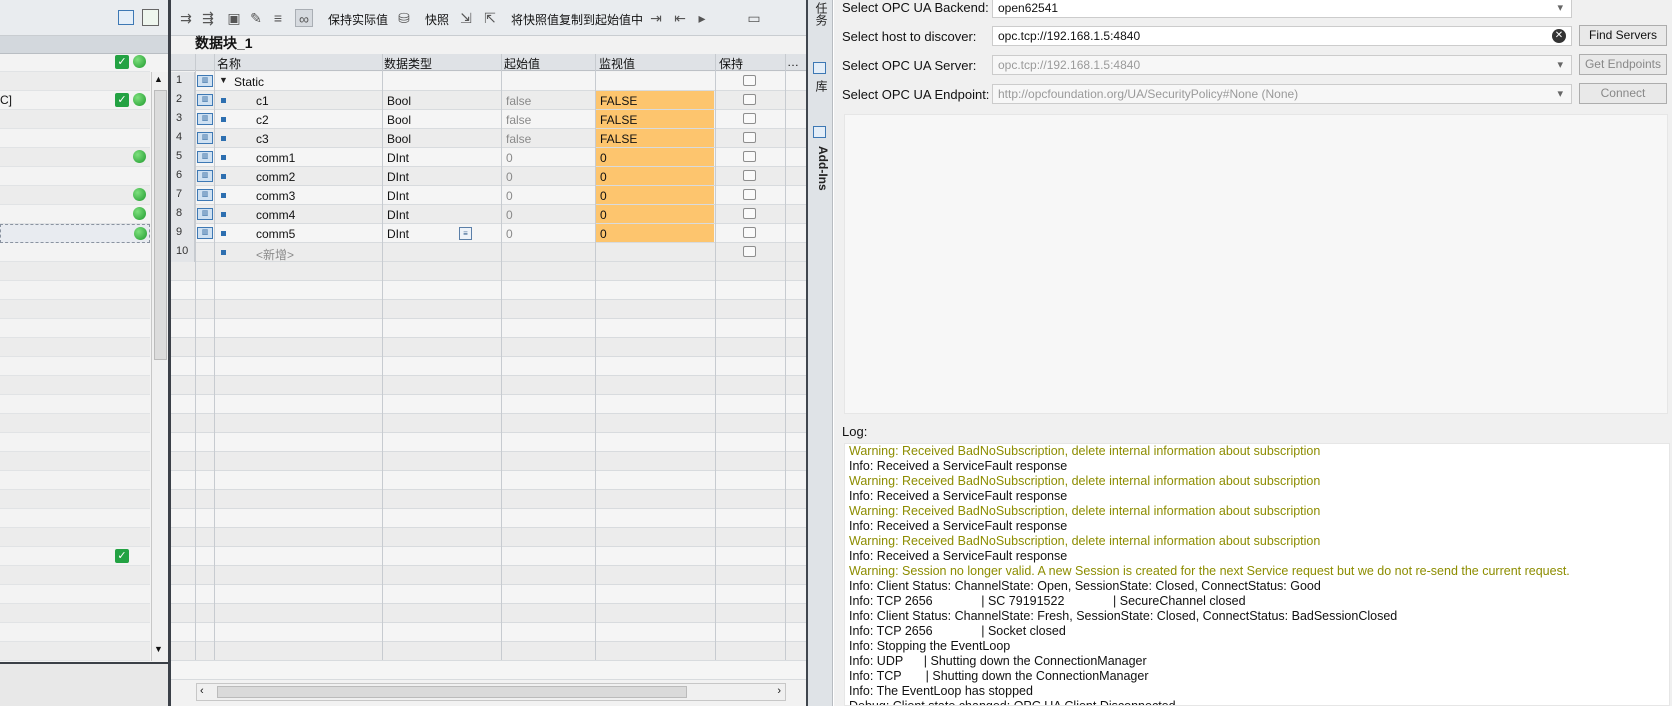  Describe the element at coordinates (617, 63) in the screenshot. I see `col-monitor: 监视值` at that location.